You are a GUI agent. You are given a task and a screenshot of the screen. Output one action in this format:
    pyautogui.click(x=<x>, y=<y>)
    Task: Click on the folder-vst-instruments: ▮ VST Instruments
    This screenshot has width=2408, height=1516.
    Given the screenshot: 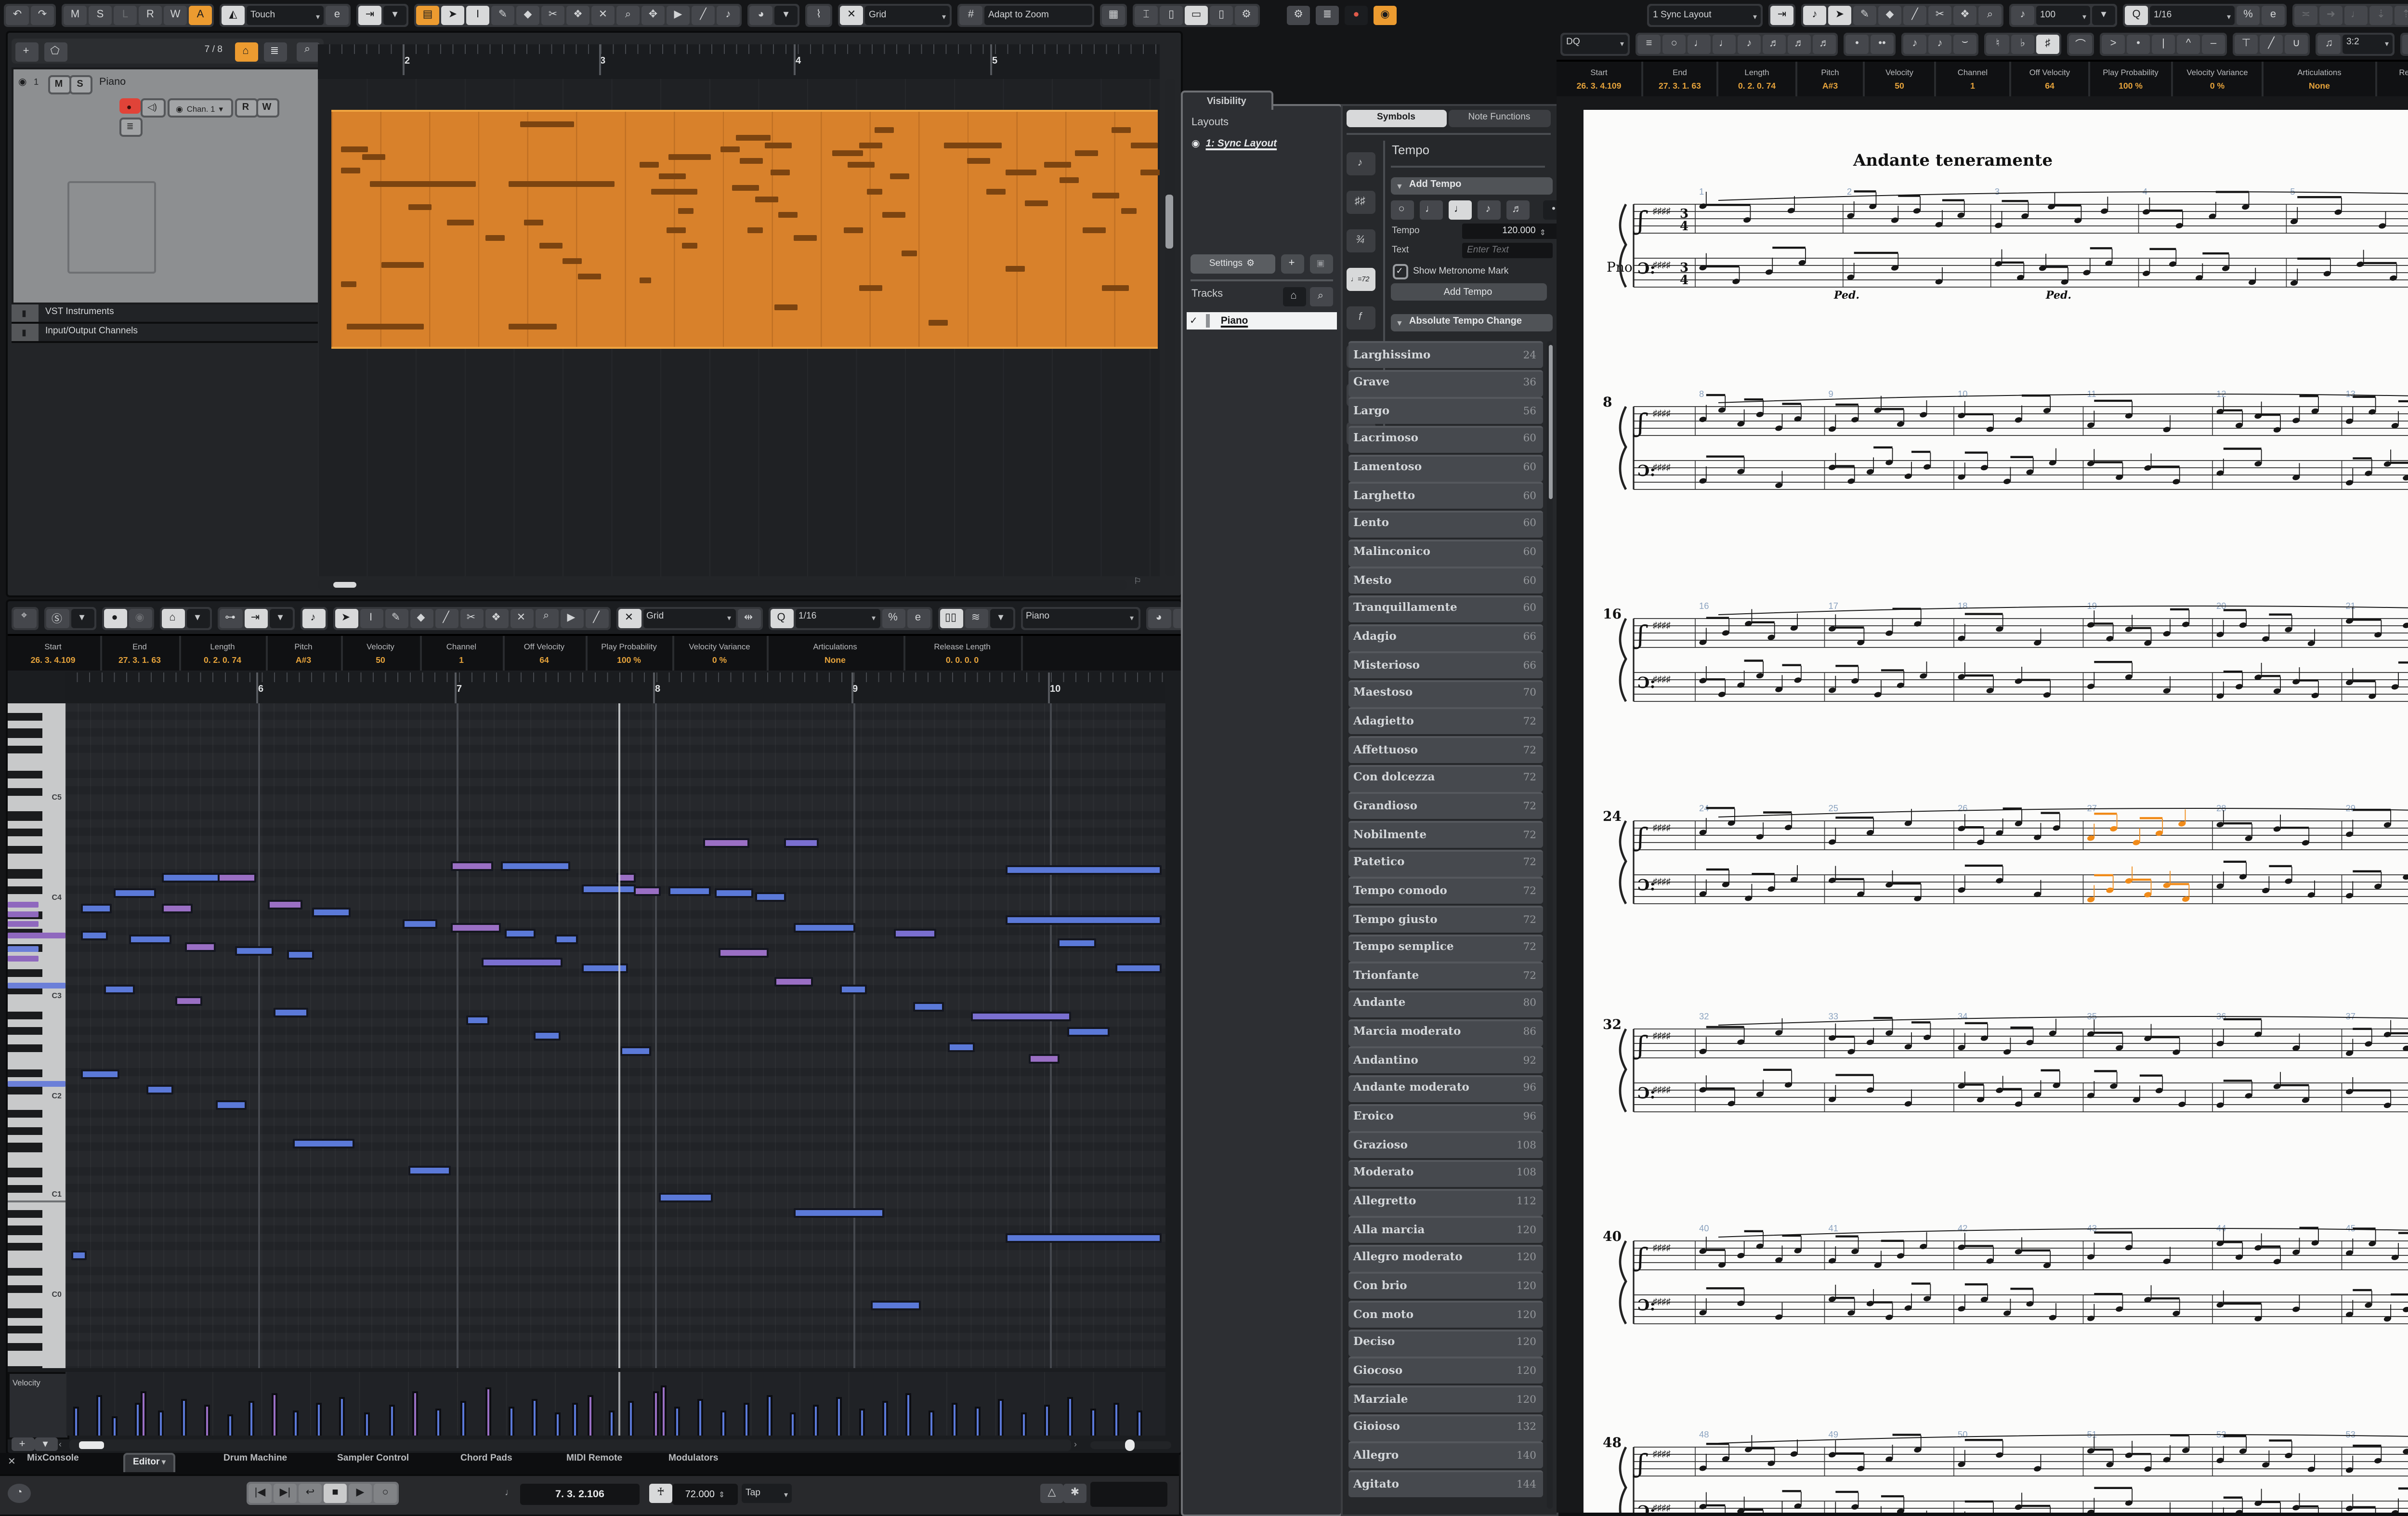 What is the action you would take?
    pyautogui.click(x=165, y=314)
    